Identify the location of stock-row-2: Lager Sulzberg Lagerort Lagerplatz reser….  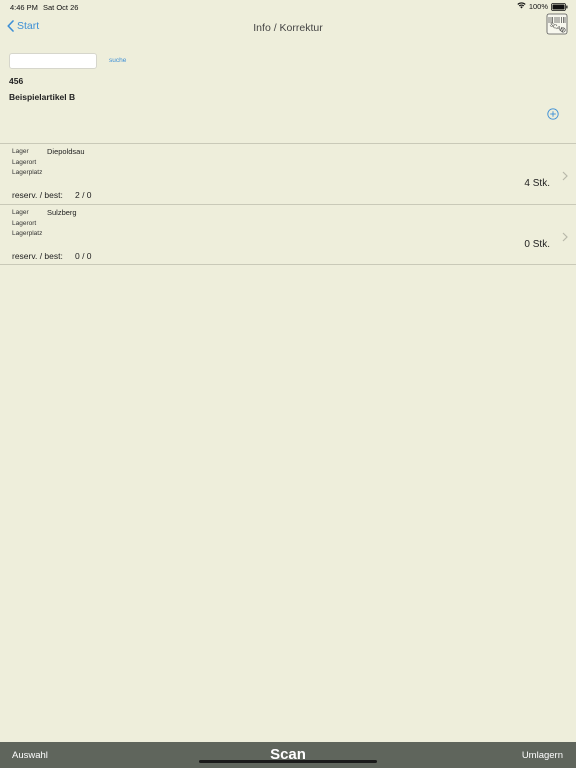
(288, 235).